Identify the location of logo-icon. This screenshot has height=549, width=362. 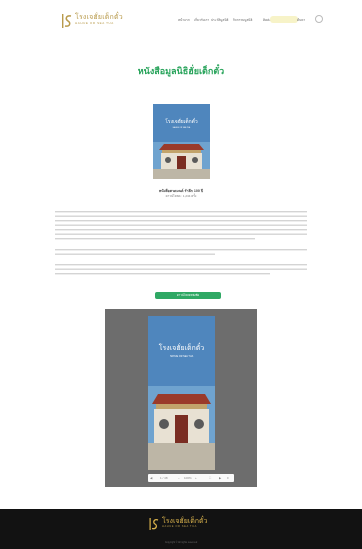
(67, 21).